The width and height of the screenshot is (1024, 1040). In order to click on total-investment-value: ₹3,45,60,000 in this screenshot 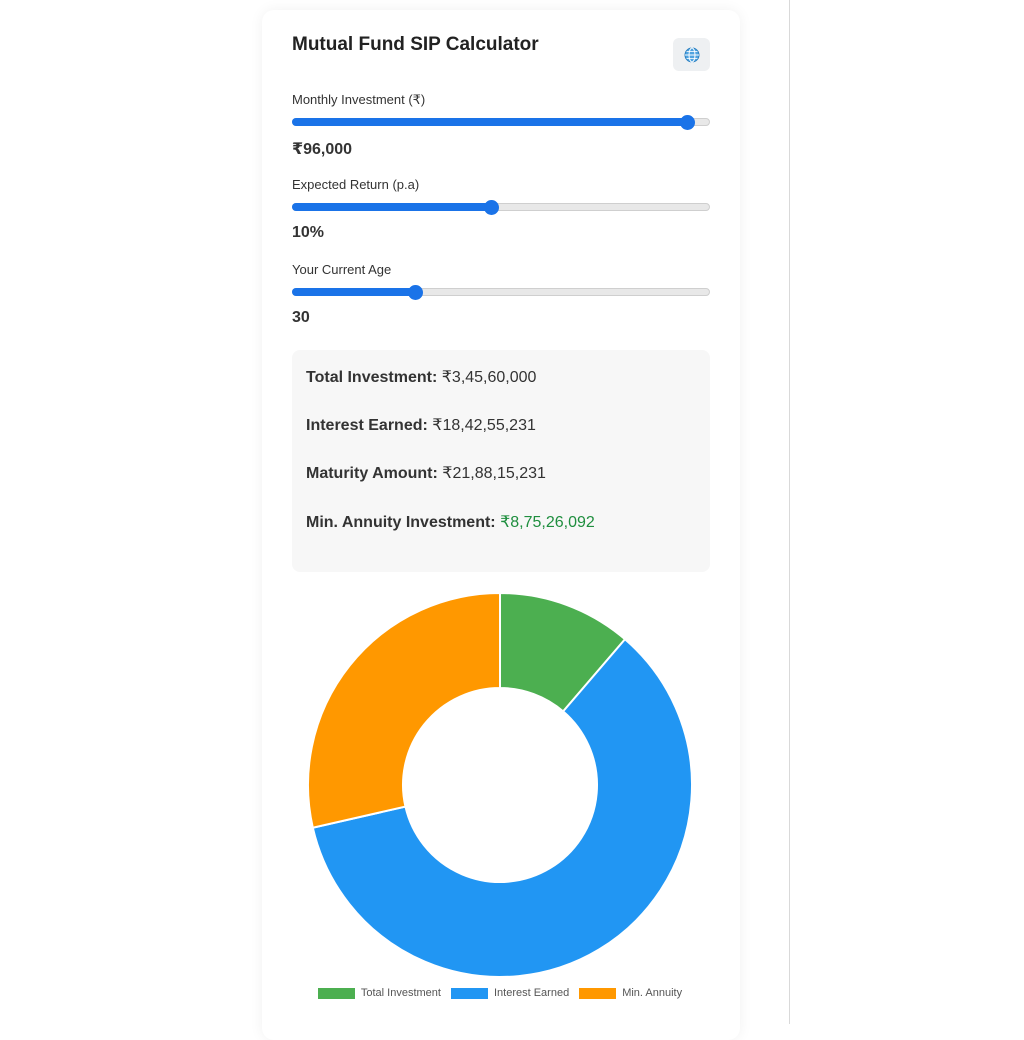, I will do `click(489, 377)`.